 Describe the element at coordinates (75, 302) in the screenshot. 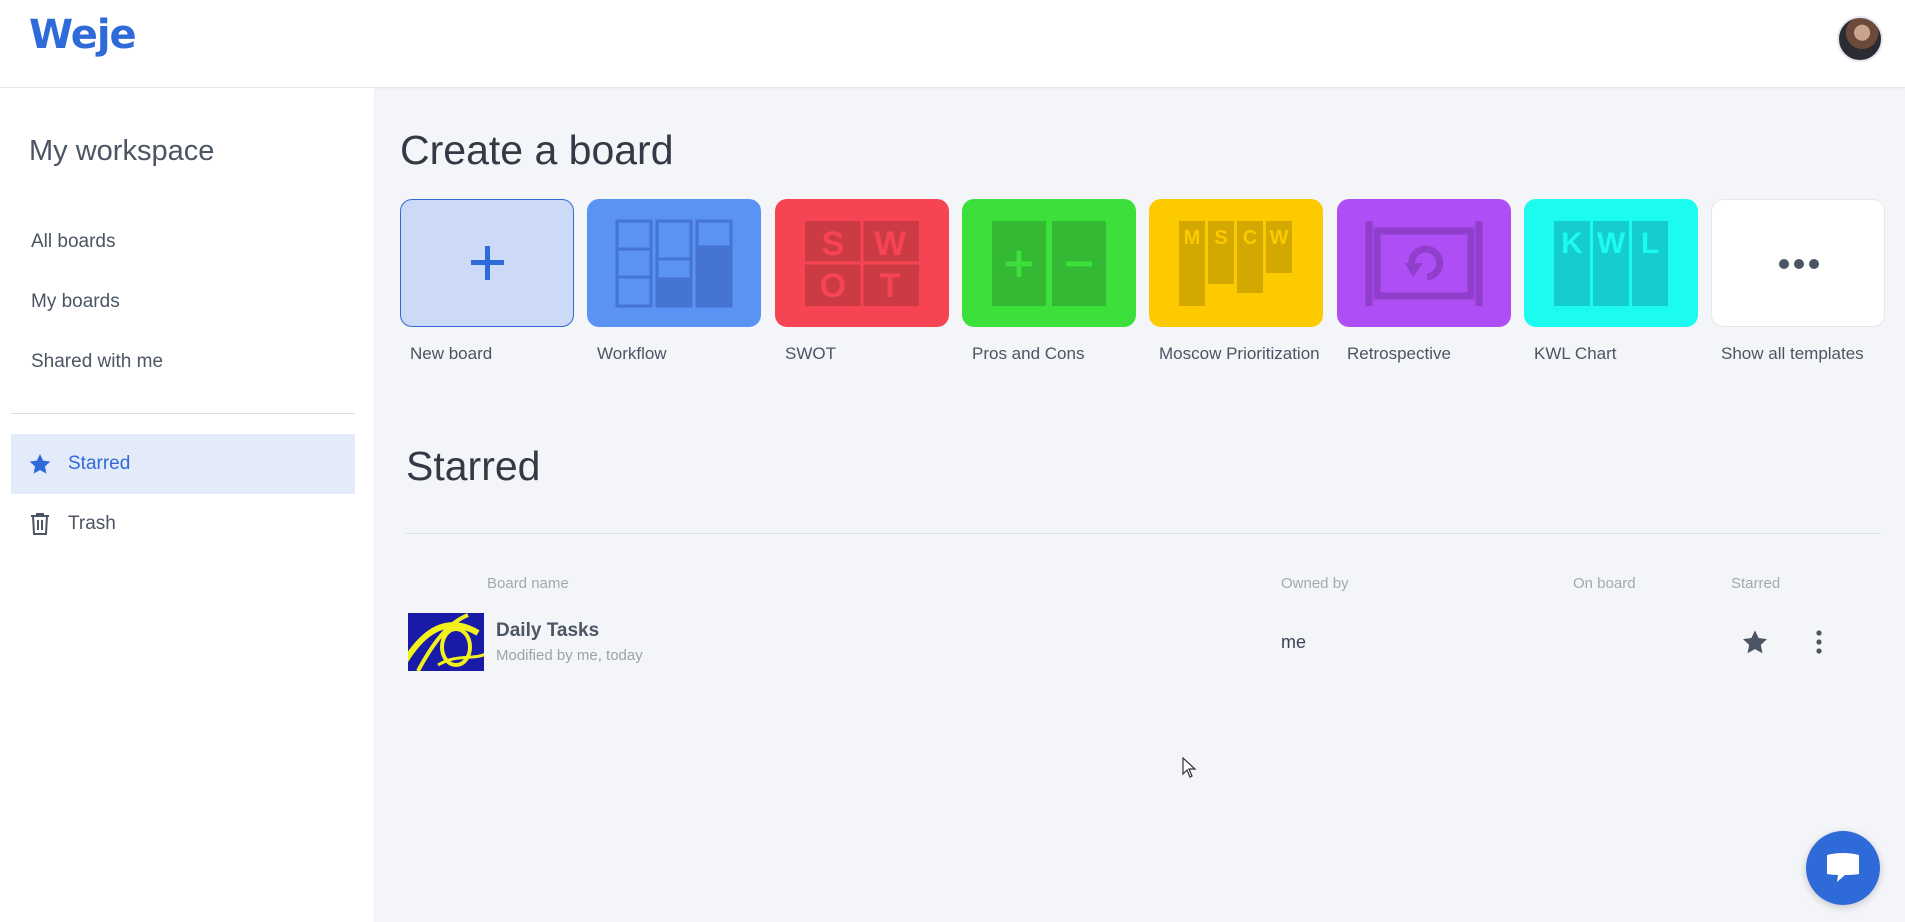

I see `sidebar-item-my-boards: My boards` at that location.